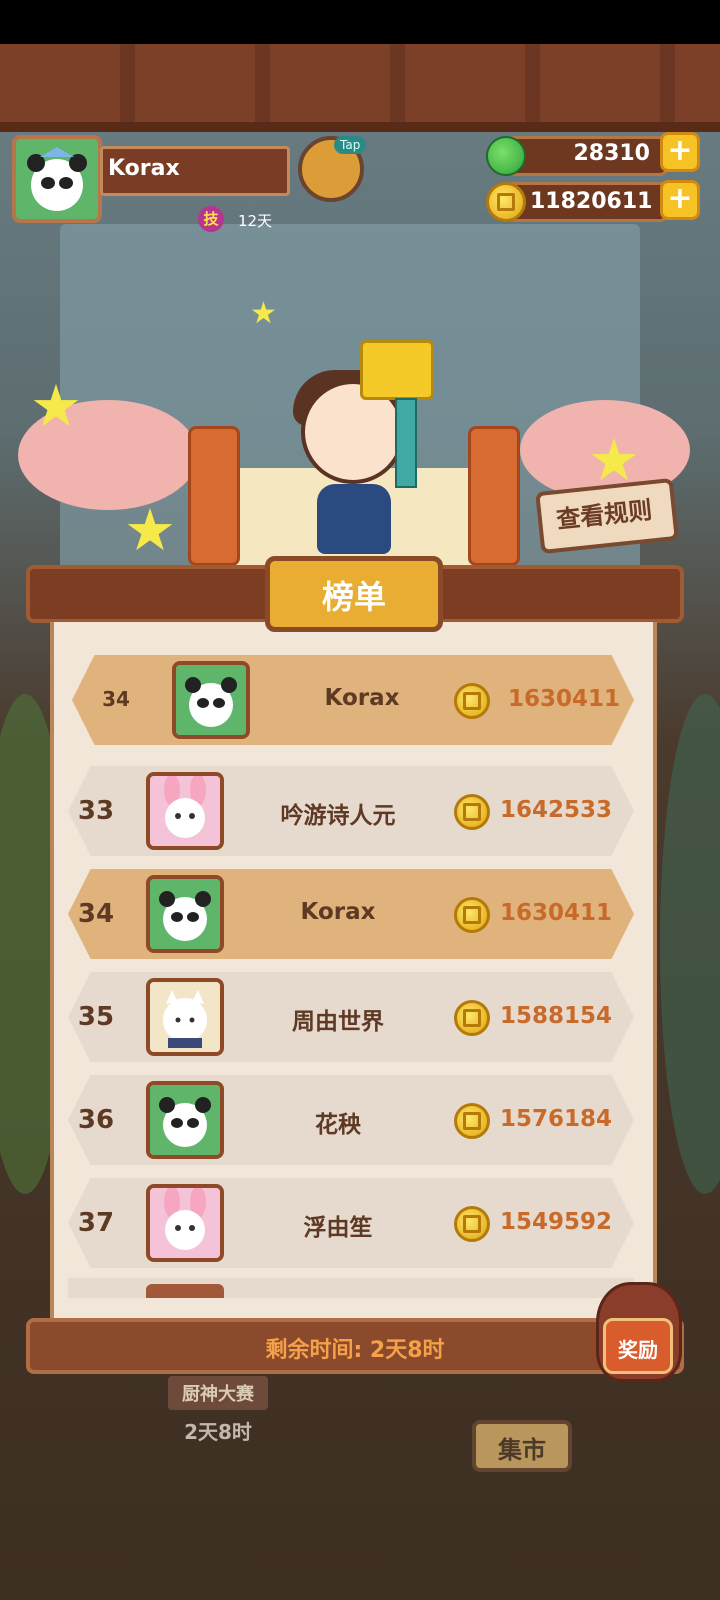  I want to click on leaderboard-row: 34 Korax 1630411, so click(351, 914).